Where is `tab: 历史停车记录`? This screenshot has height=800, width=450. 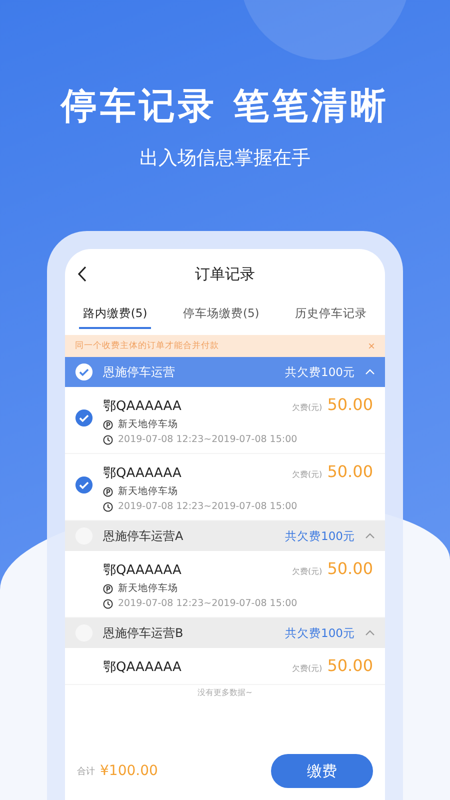 tab: 历史停车记录 is located at coordinates (331, 314).